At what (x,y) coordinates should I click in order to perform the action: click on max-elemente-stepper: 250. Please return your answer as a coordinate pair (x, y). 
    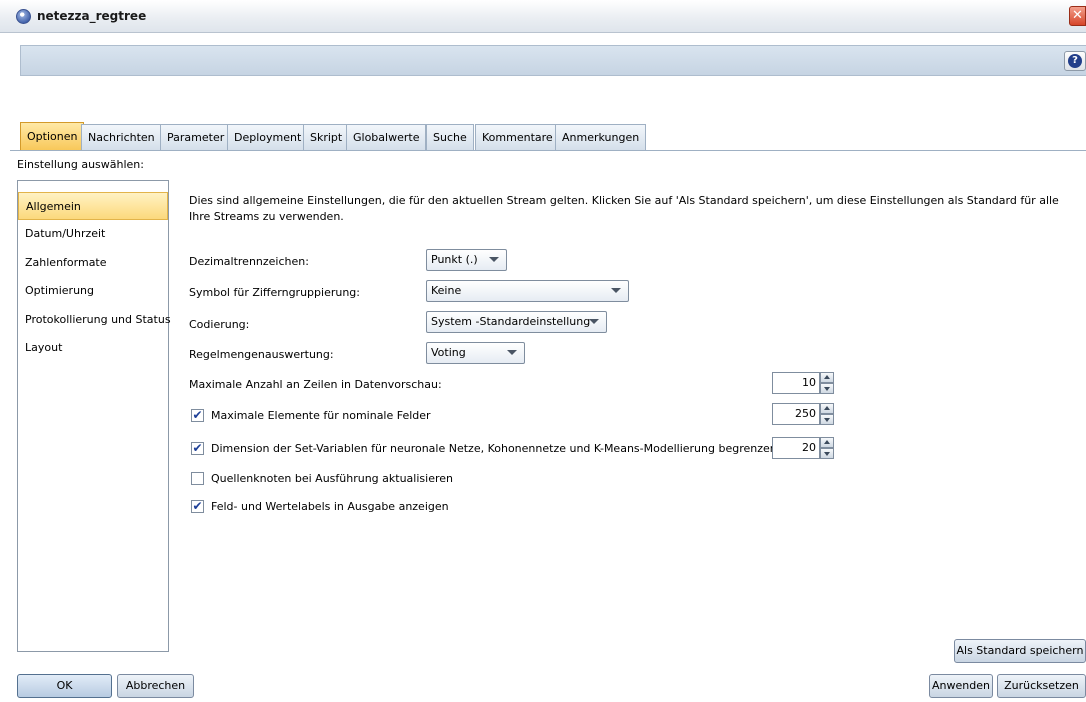
    Looking at the image, I should click on (803, 414).